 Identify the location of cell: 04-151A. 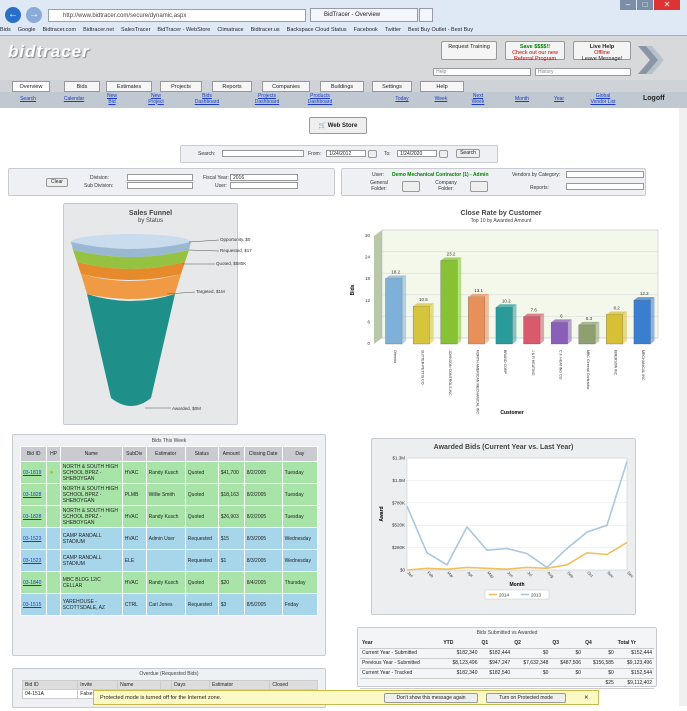
(50, 694).